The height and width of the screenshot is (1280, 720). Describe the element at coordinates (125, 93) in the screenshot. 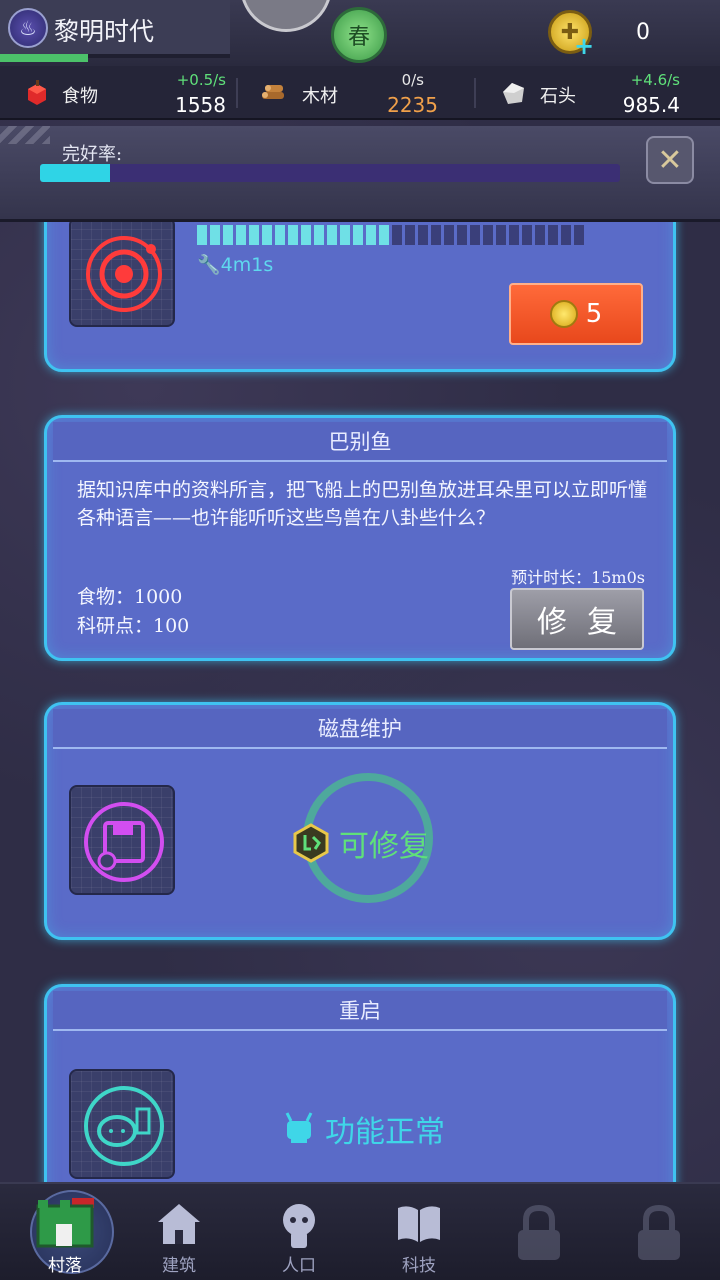

I see `resource-food: 食物 +0.5/s 1558` at that location.